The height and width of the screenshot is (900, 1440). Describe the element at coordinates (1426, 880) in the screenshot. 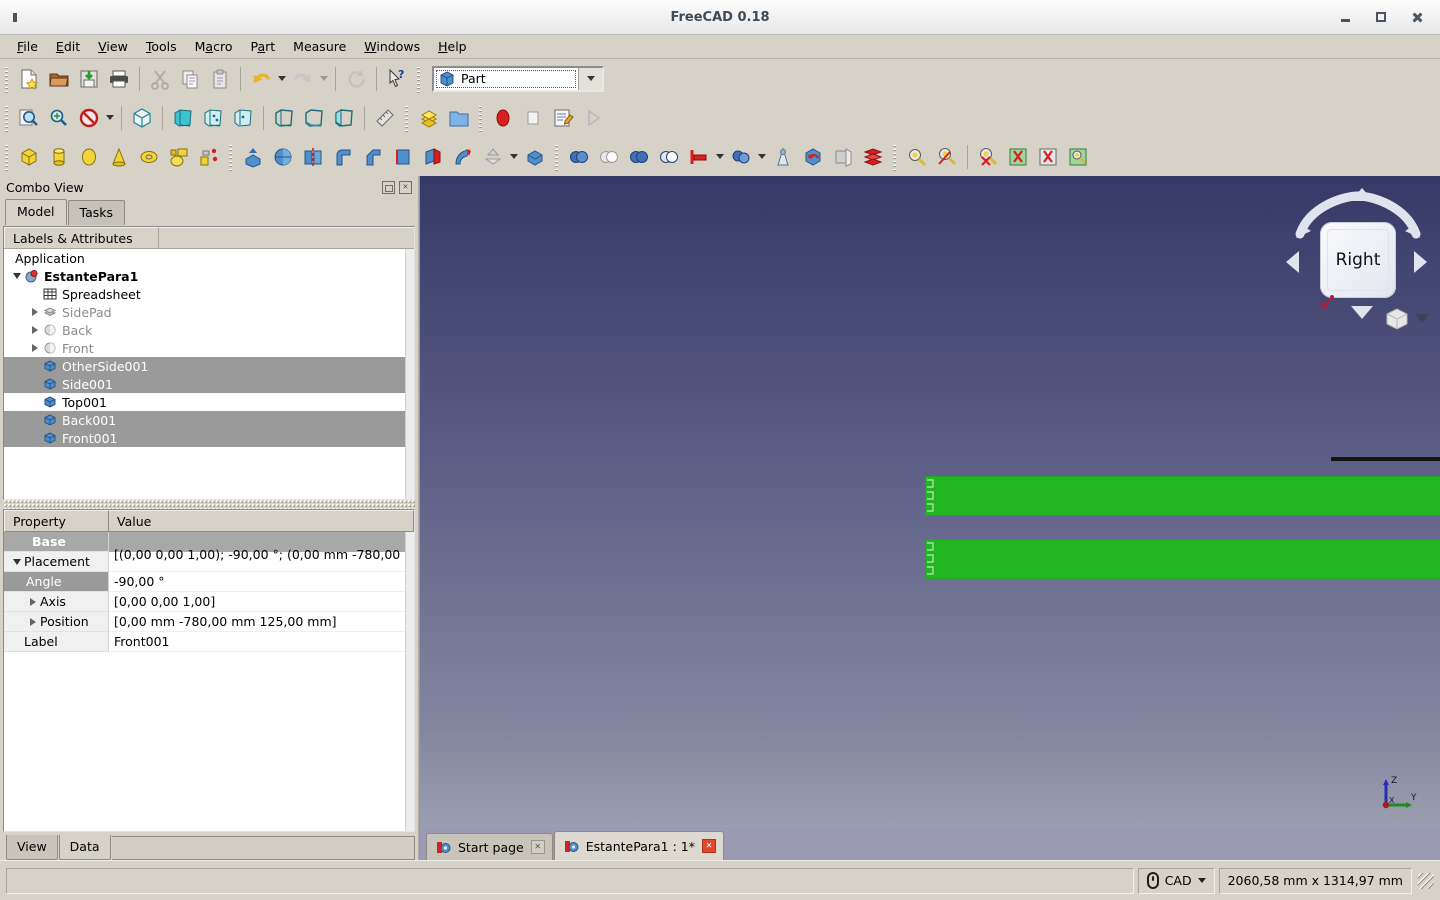

I see `resize-grip` at that location.